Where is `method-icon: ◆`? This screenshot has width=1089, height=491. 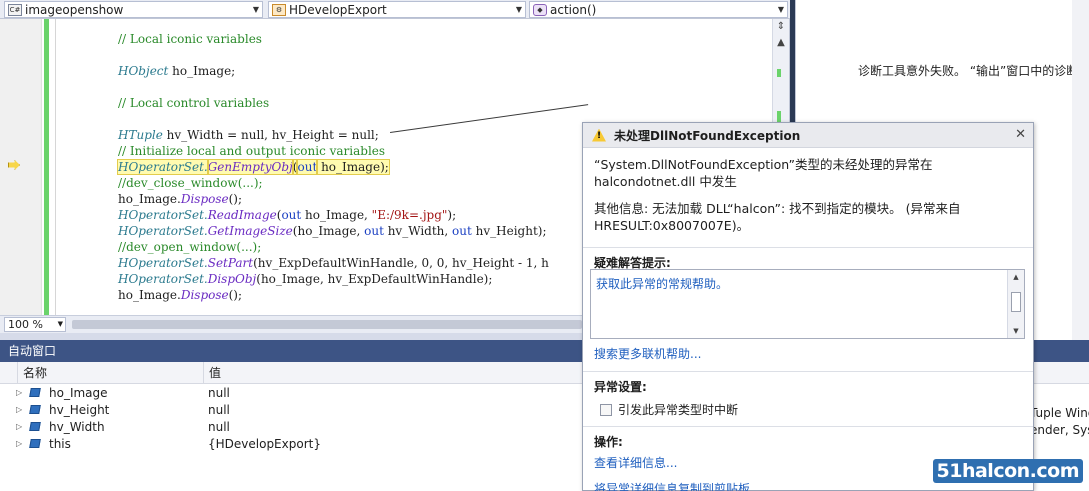
method-icon: ◆ is located at coordinates (540, 9).